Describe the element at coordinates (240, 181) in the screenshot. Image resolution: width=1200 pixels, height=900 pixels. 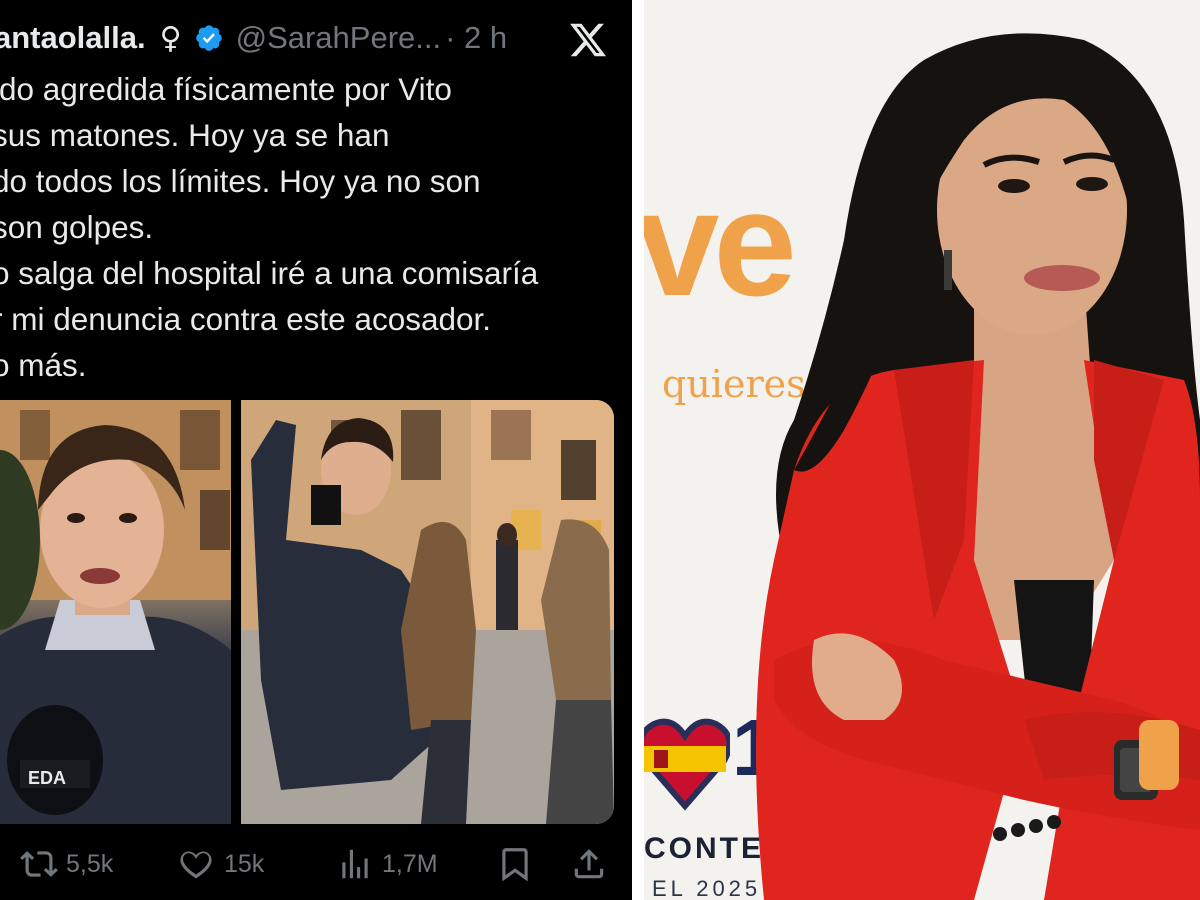
I see `tweet-line: do todos los límites. Hoy ya no son` at that location.